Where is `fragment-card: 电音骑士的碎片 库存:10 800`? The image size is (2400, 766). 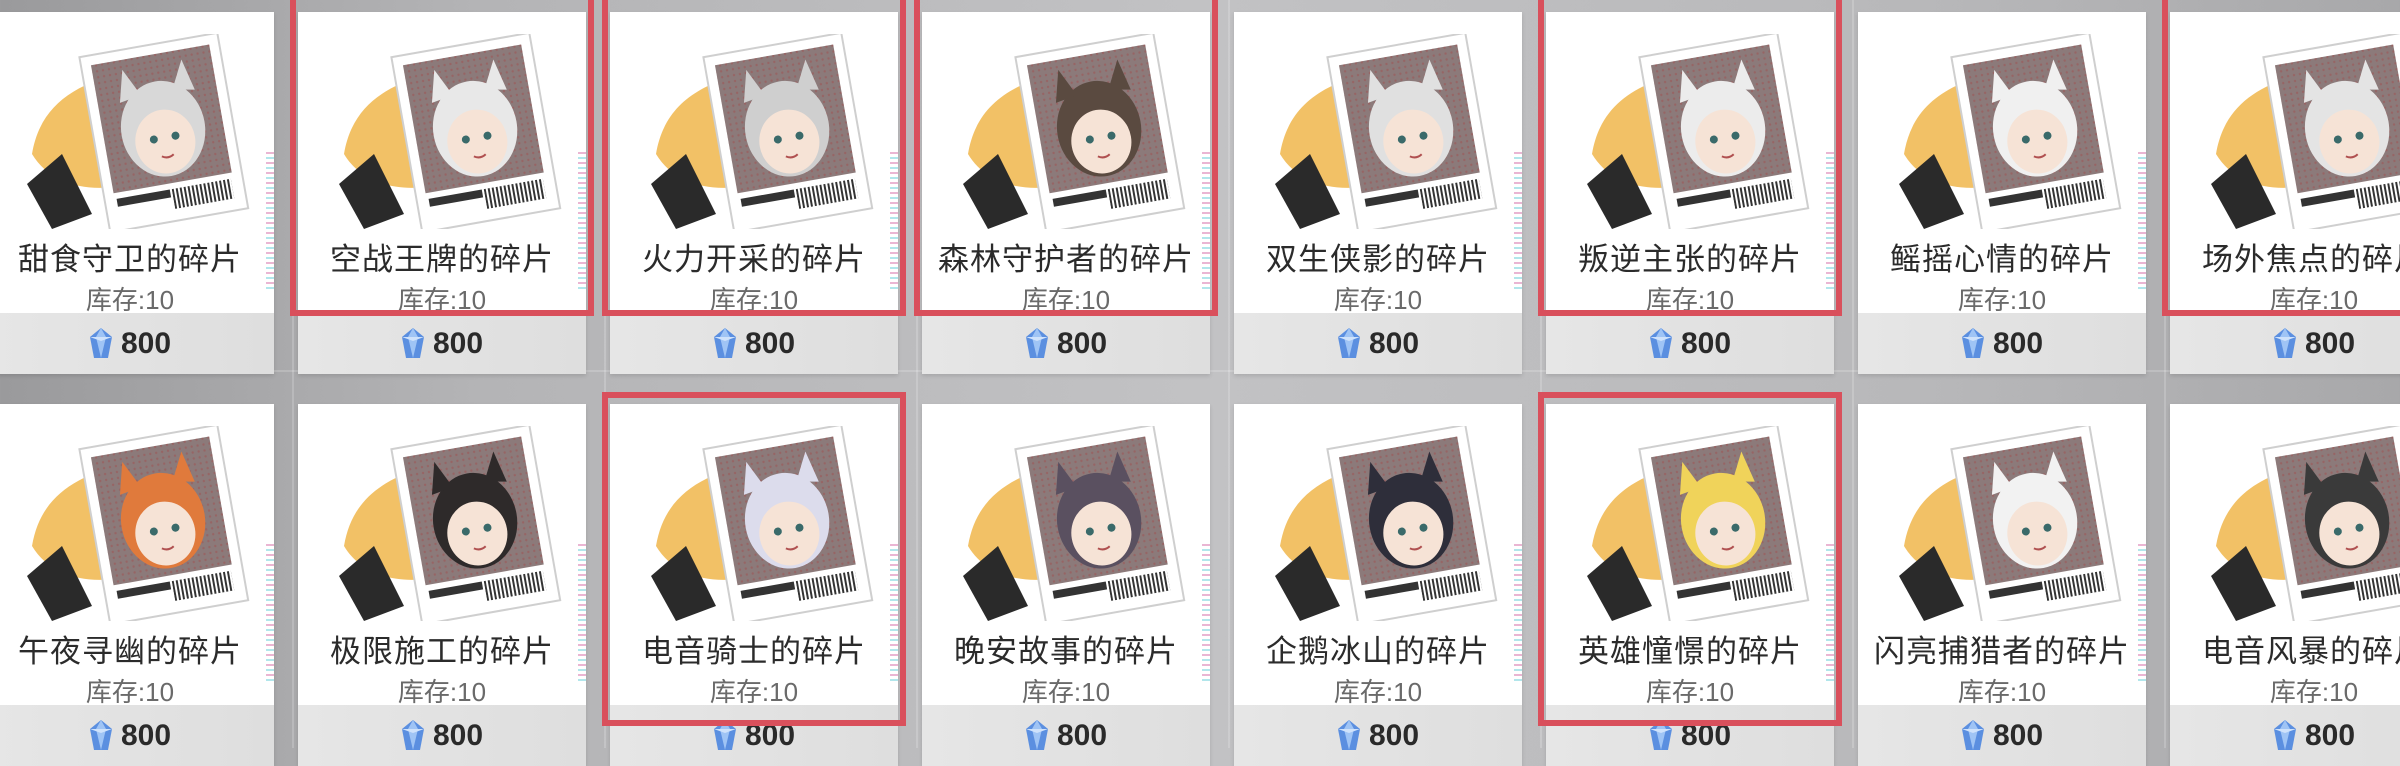 fragment-card: 电音骑士的碎片 库存:10 800 is located at coordinates (754, 585).